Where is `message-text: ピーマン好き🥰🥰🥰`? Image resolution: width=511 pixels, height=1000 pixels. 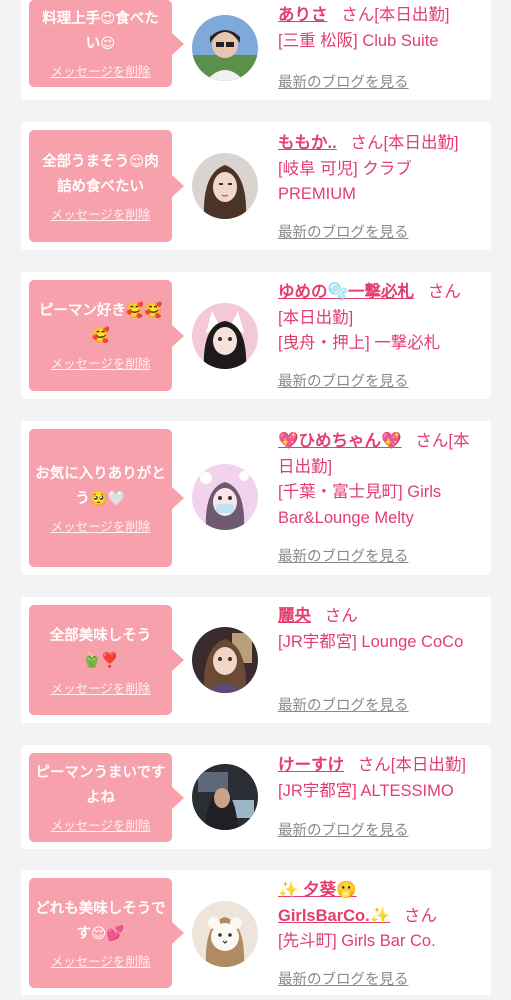
message-text: ピーマン好き🥰🥰🥰 is located at coordinates (100, 323).